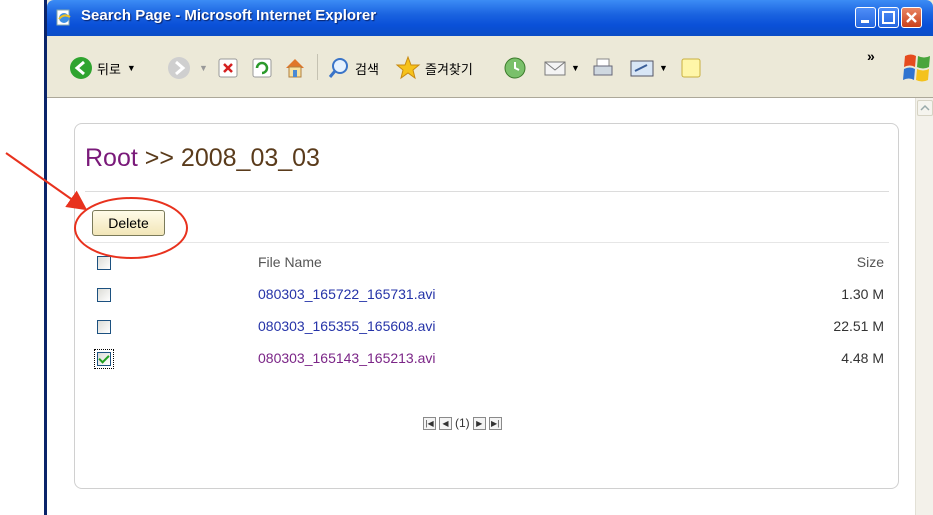 This screenshot has width=933, height=515. Describe the element at coordinates (111, 158) in the screenshot. I see `breadcrumb-root-link: Root` at that location.